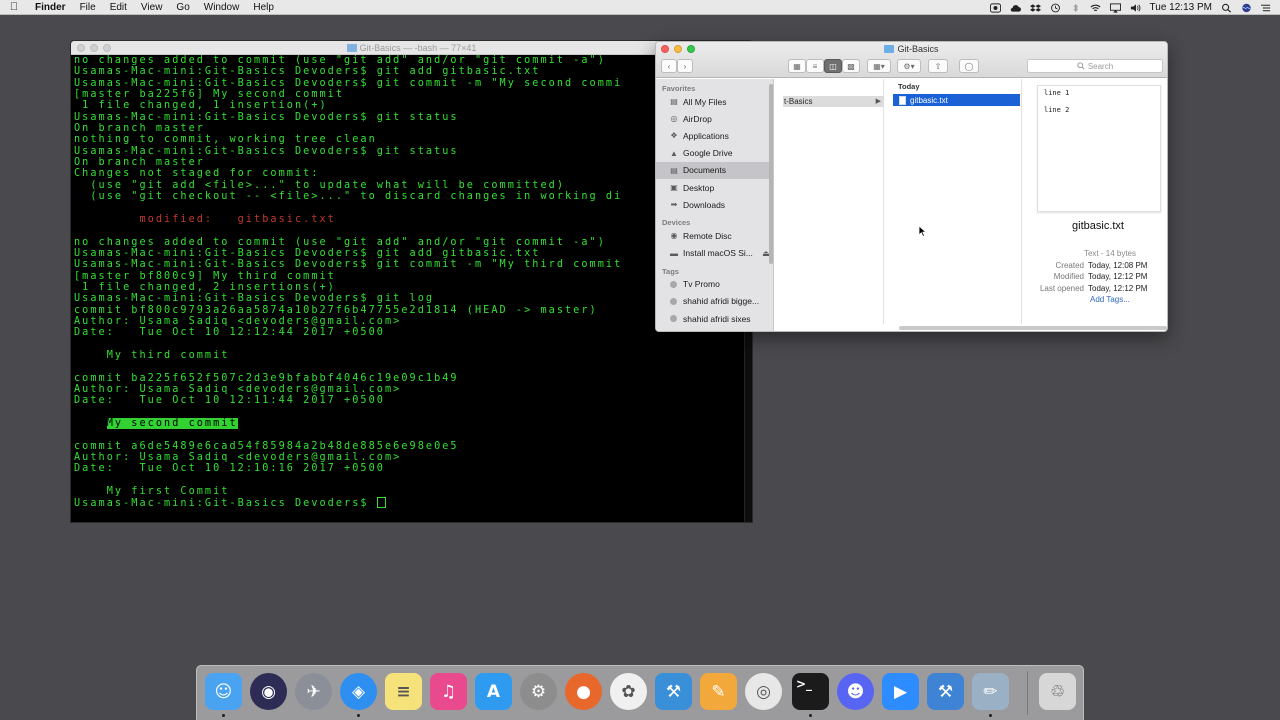  What do you see at coordinates (1095, 66) in the screenshot?
I see `search-input: Search` at bounding box center [1095, 66].